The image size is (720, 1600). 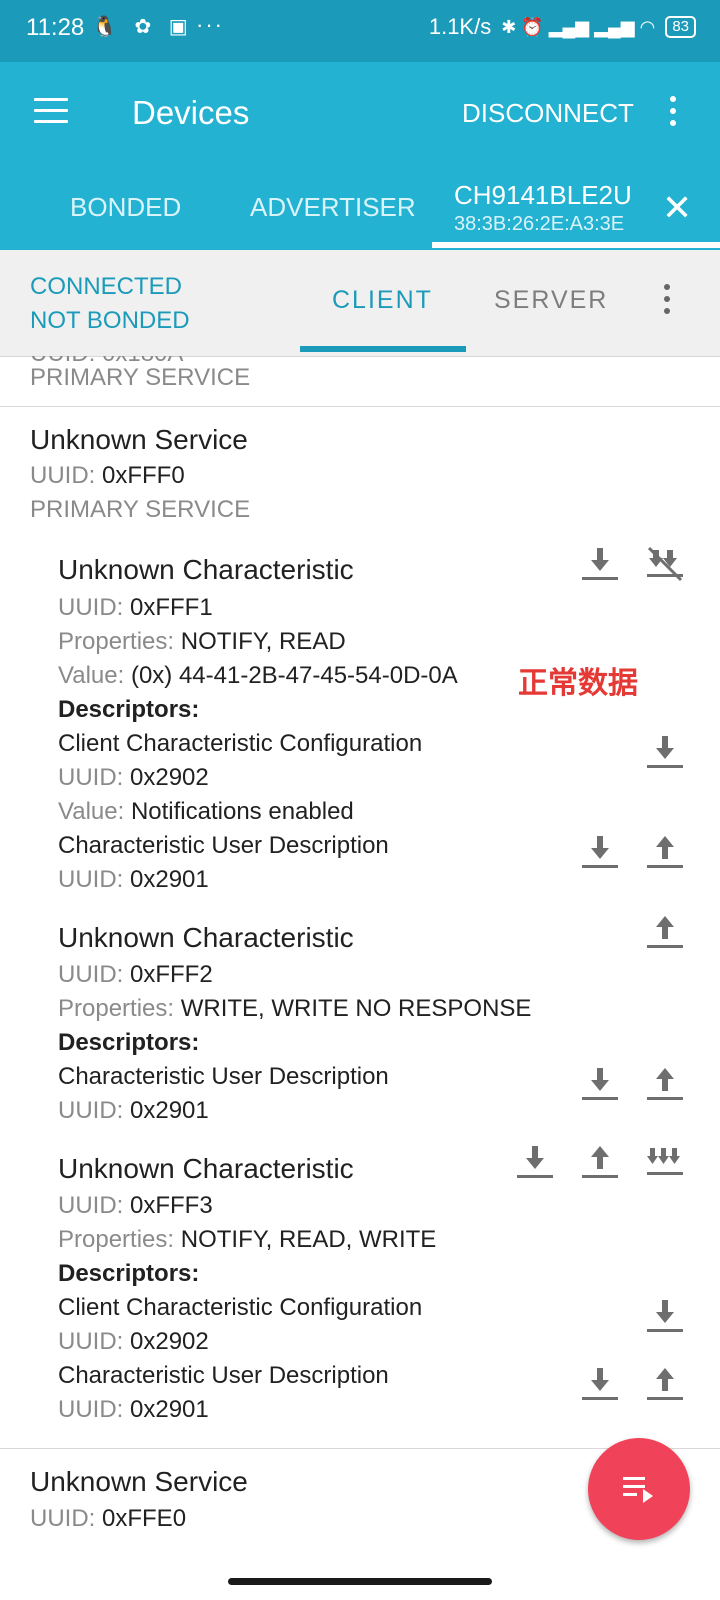 I want to click on characteristic-uuid: UUID: 0xFFF3, so click(x=135, y=1205).